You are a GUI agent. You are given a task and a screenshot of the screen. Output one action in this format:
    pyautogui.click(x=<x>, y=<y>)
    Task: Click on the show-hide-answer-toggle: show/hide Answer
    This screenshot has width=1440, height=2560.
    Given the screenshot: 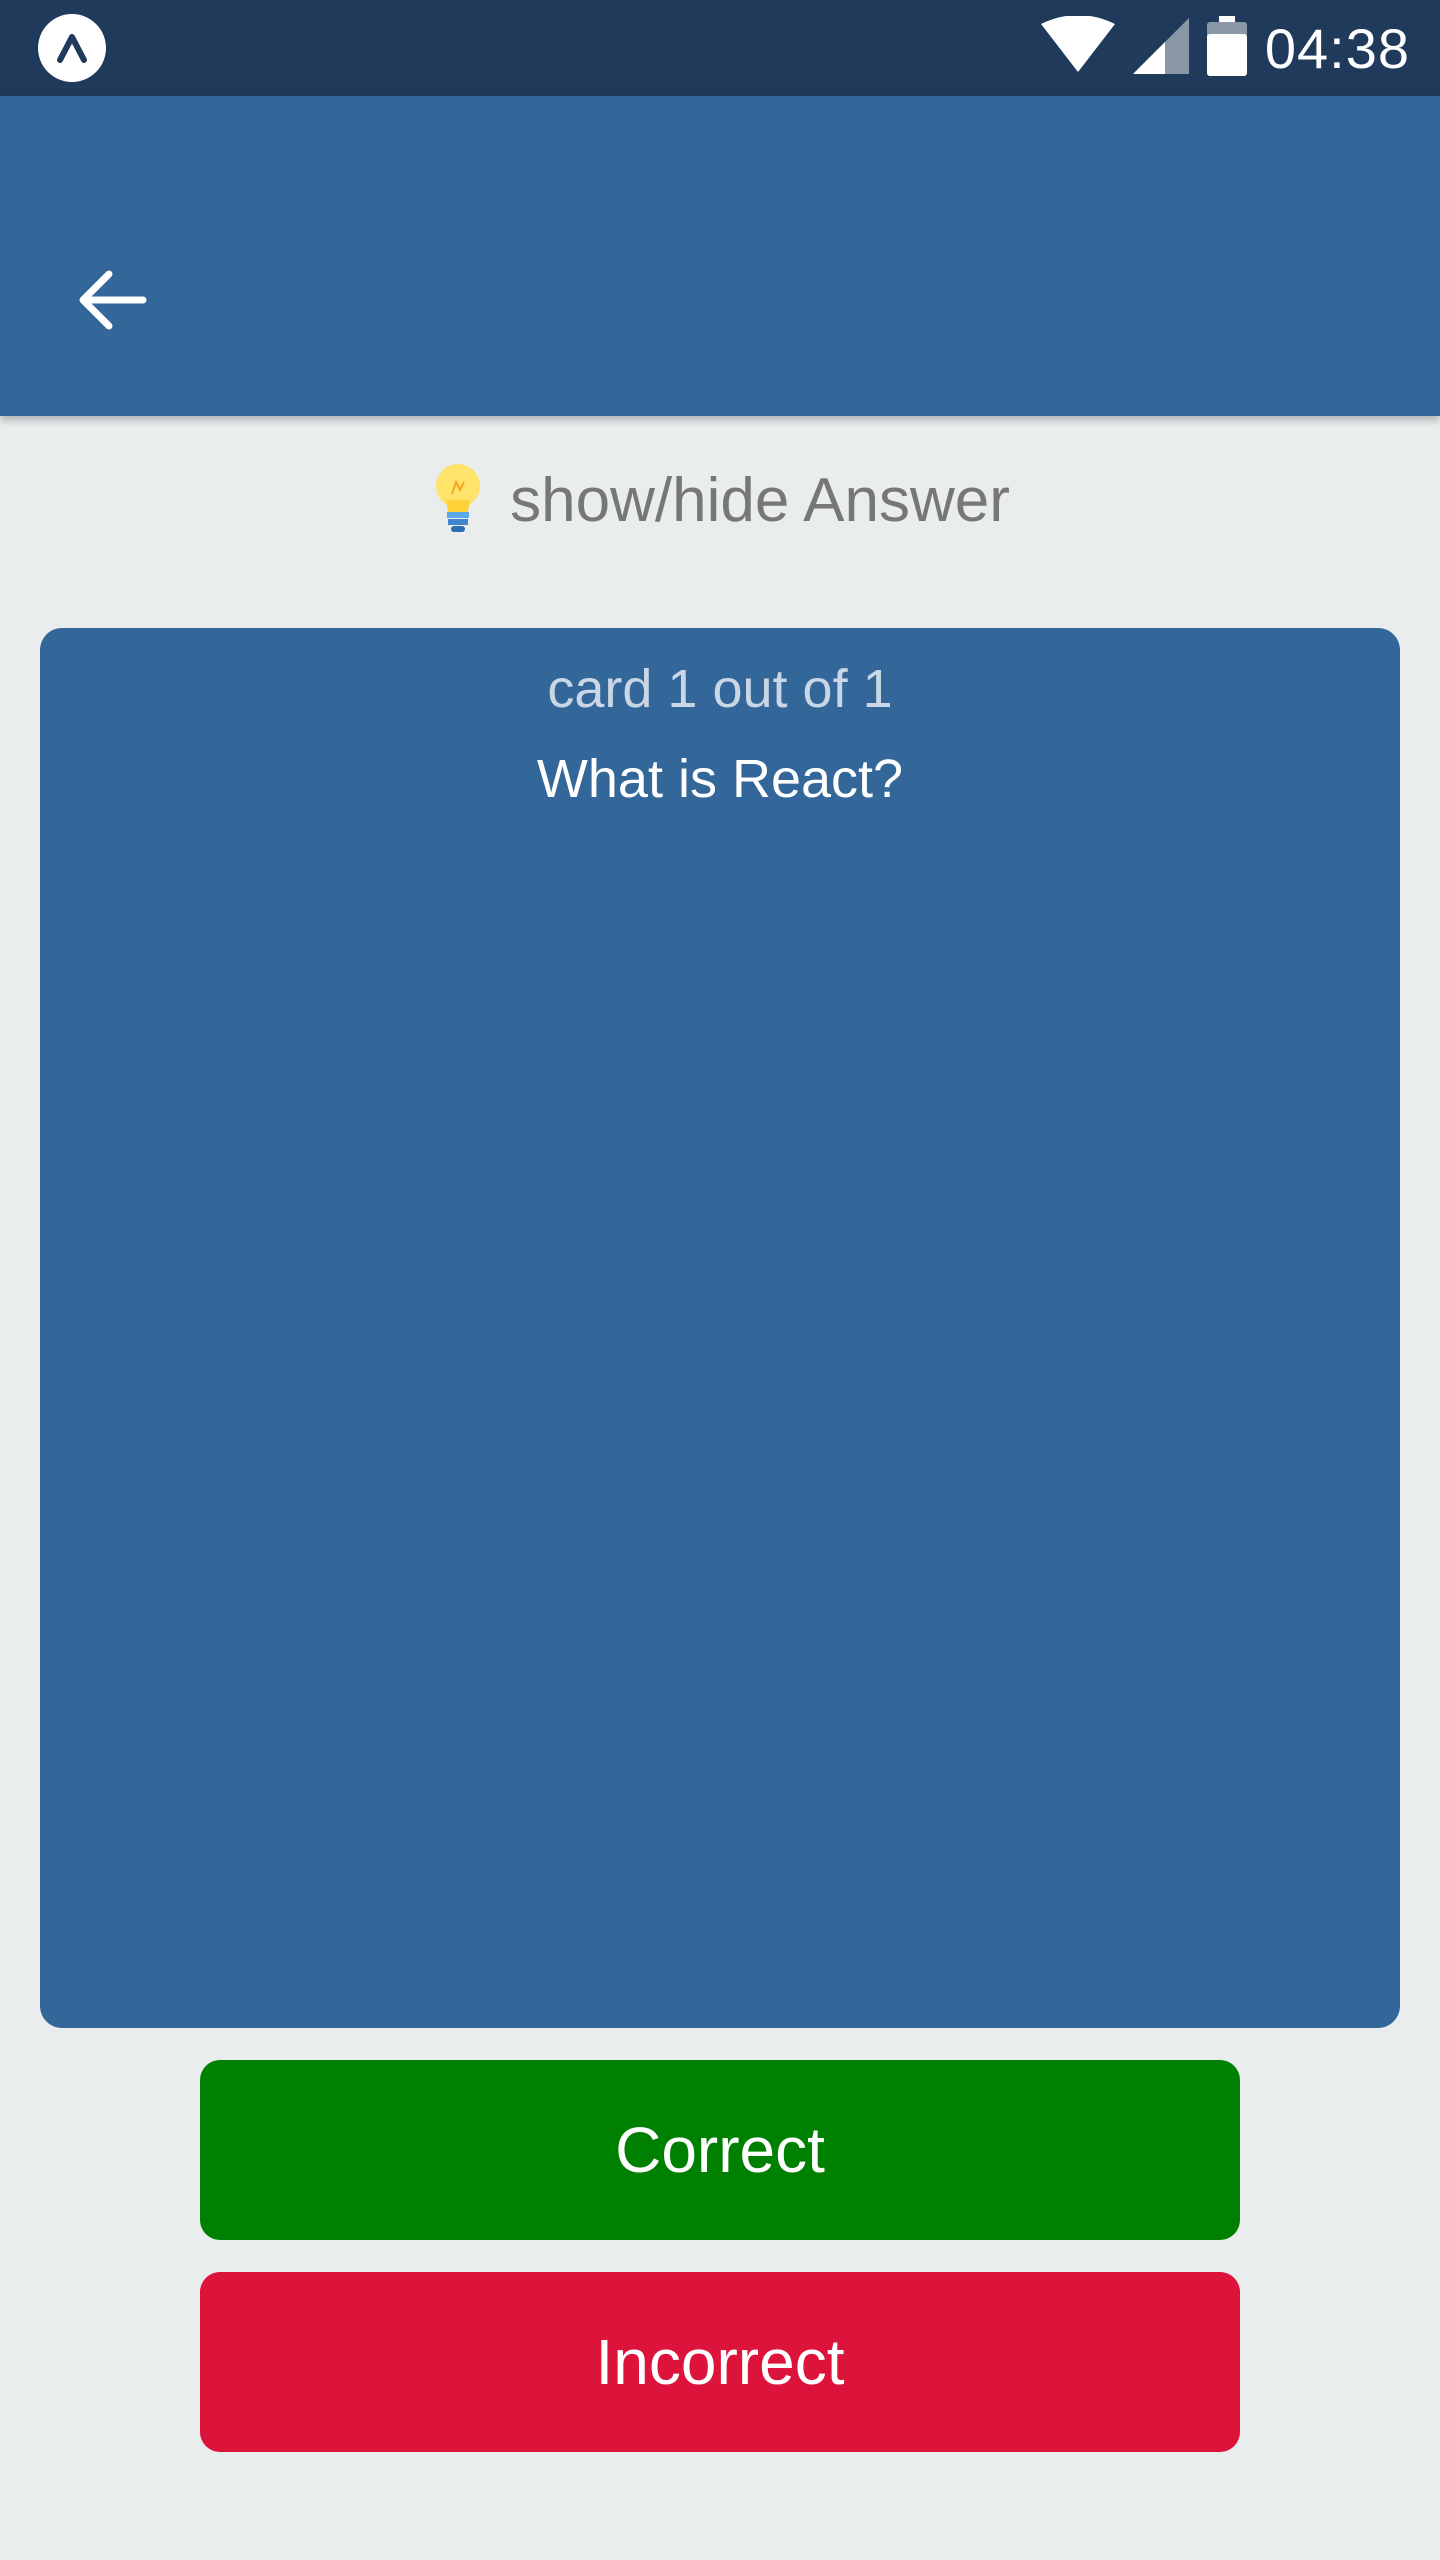 What is the action you would take?
    pyautogui.click(x=720, y=500)
    